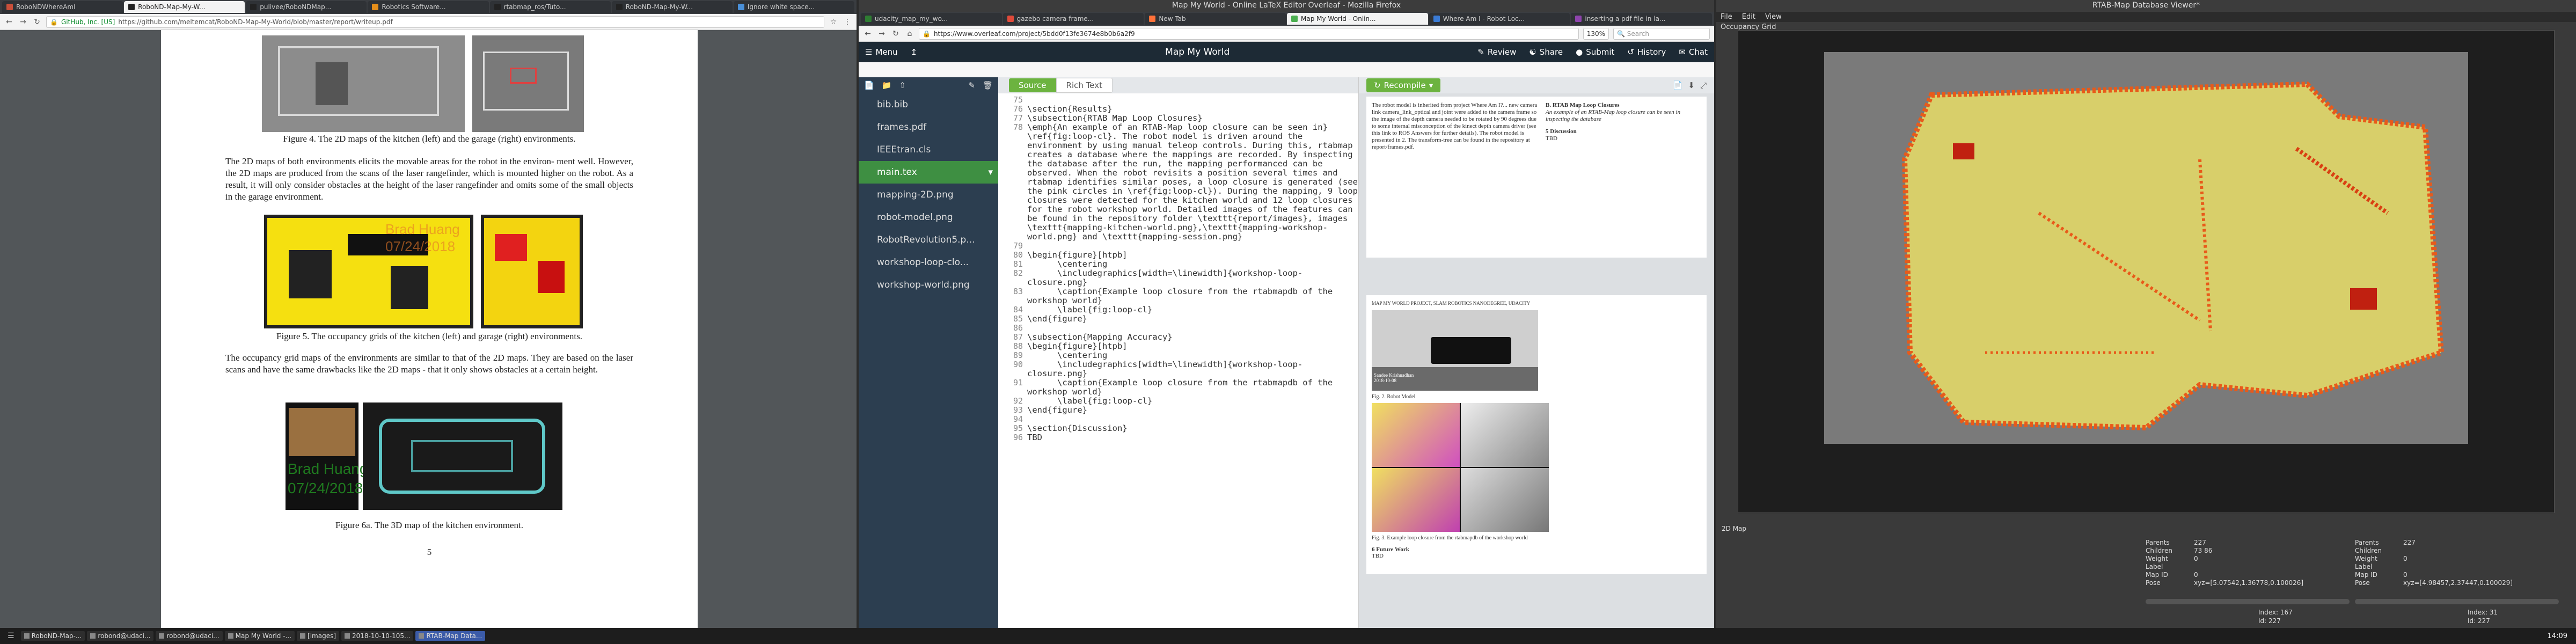 The height and width of the screenshot is (644, 2576). What do you see at coordinates (881, 52) in the screenshot?
I see `menu-button: ☰ Menu` at bounding box center [881, 52].